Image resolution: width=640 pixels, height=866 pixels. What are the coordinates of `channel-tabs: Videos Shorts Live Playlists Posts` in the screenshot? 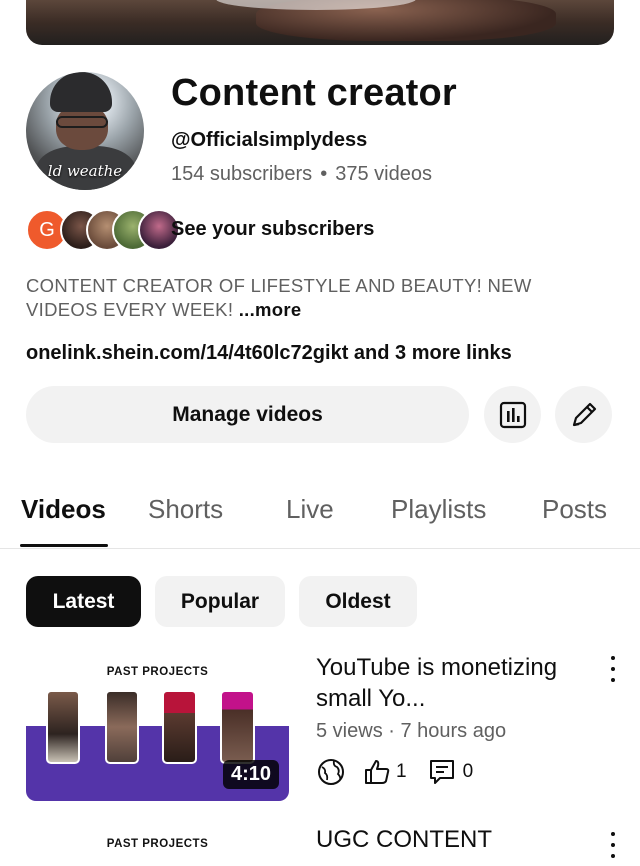 It's located at (320, 516).